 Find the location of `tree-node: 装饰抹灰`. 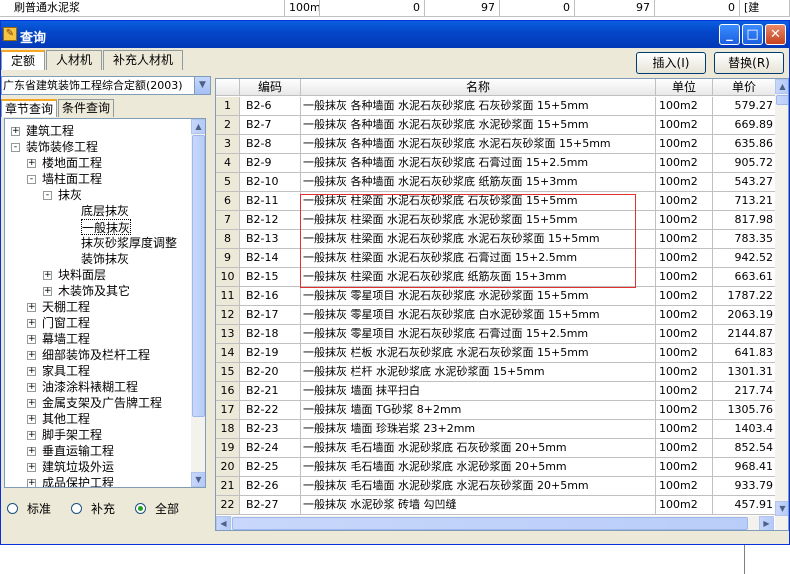

tree-node: 装饰抹灰 is located at coordinates (105, 259).